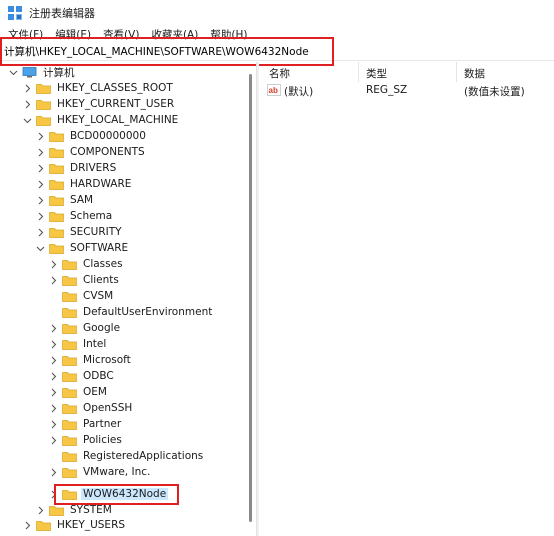  Describe the element at coordinates (126, 456) in the screenshot. I see `tree-item-registeredapplications: RegisteredApplications` at that location.